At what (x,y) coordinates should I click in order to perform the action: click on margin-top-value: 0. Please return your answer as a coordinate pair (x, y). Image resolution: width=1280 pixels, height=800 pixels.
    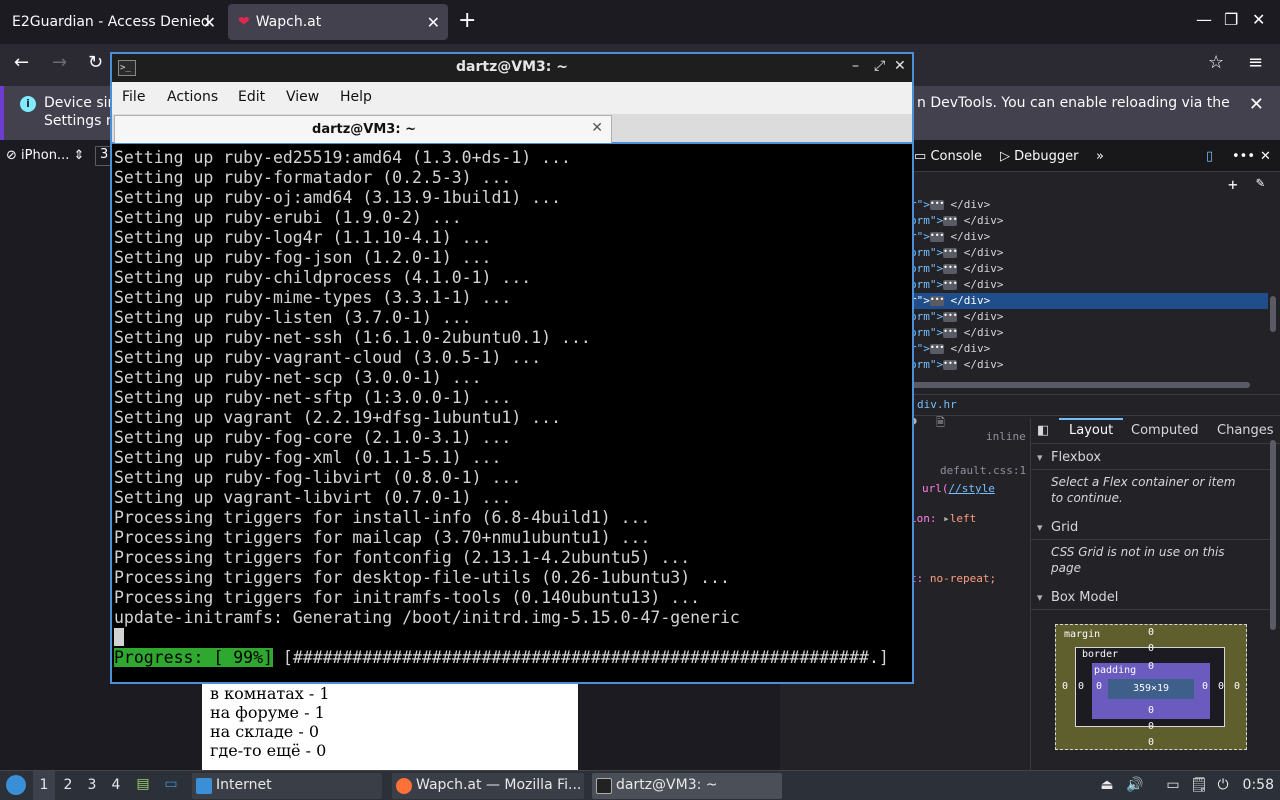
    Looking at the image, I should click on (1151, 632).